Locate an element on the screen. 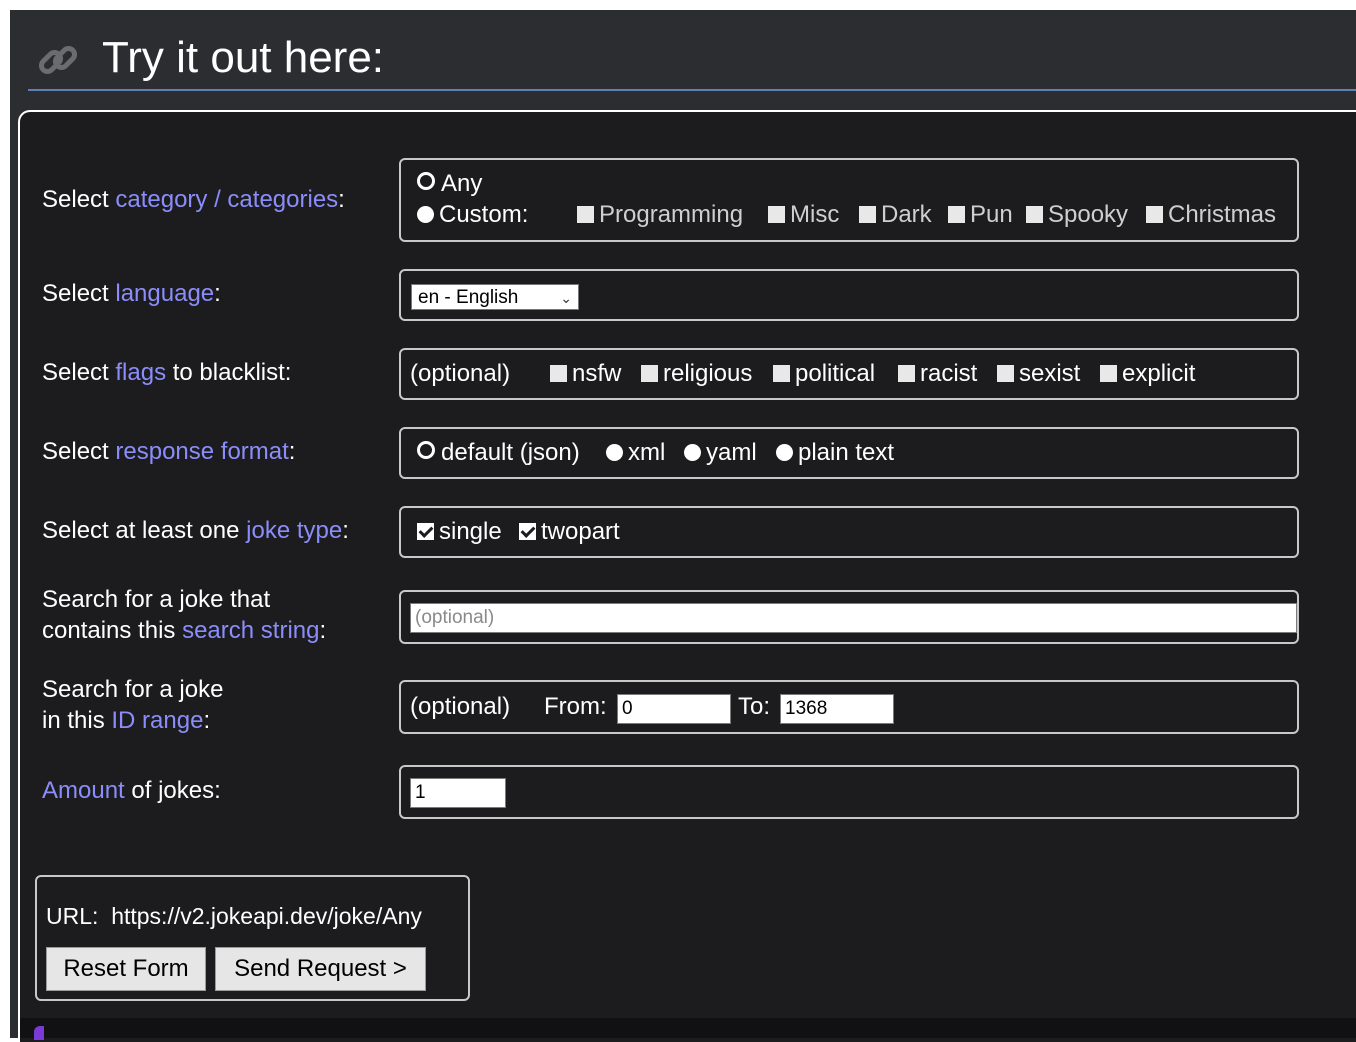  category-any-radio: Any is located at coordinates (449, 184).